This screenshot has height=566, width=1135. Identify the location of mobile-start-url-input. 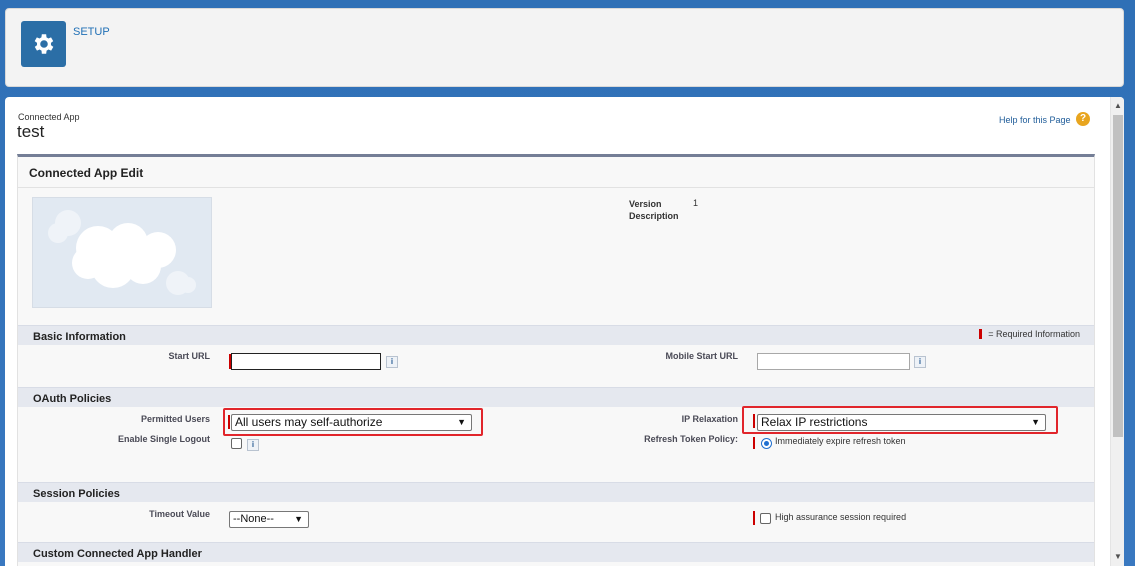
(833, 361).